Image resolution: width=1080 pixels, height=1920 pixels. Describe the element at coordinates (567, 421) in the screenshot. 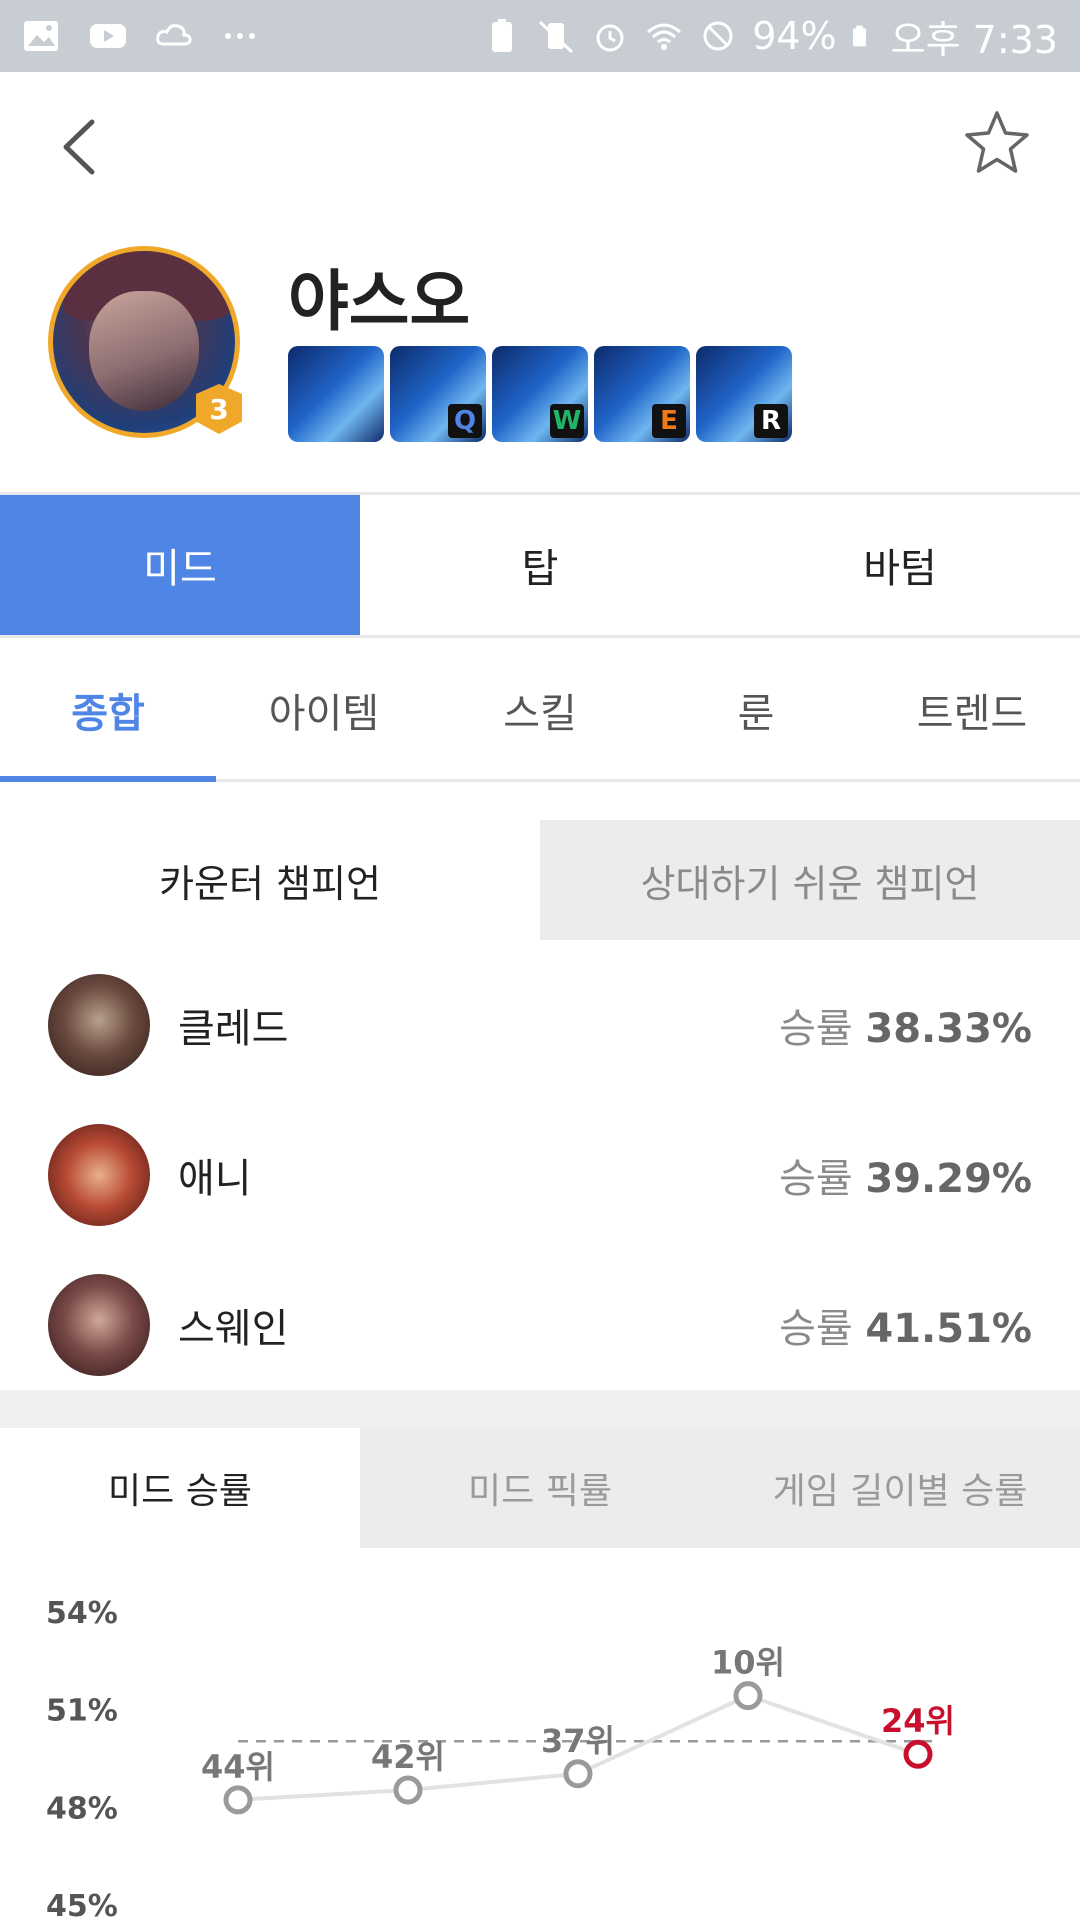

I see `skill-key: W` at that location.